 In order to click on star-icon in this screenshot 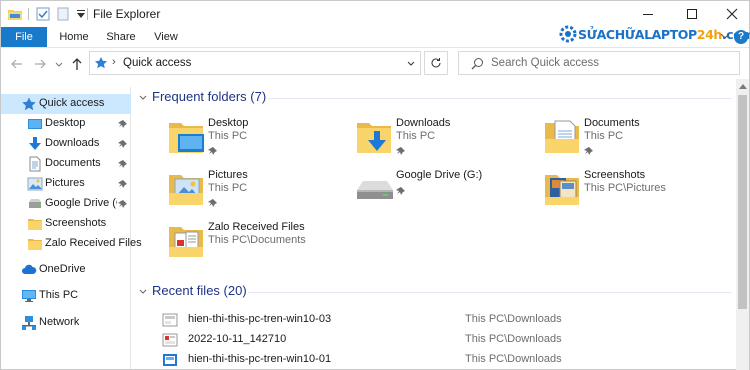, I will do `click(29, 104)`.